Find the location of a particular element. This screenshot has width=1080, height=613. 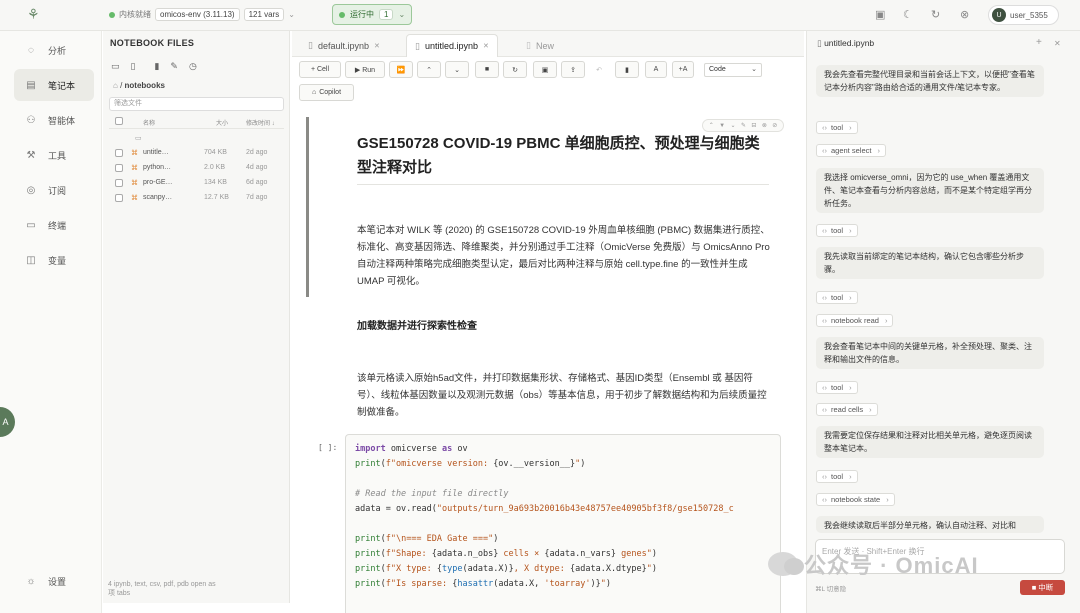

run-all-icon: ⏩ is located at coordinates (401, 69).